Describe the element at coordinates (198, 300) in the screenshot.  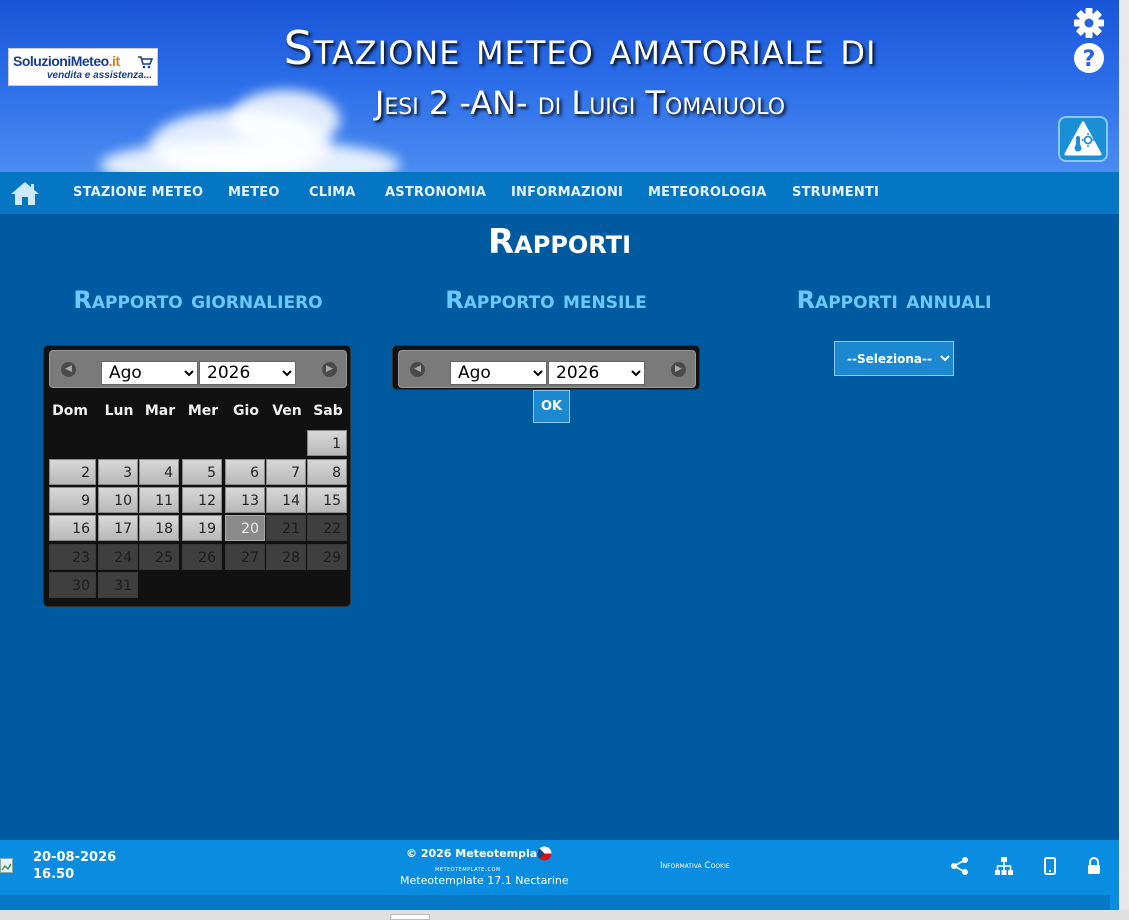
I see `daily-report-title: Rapporto giornaliero` at that location.